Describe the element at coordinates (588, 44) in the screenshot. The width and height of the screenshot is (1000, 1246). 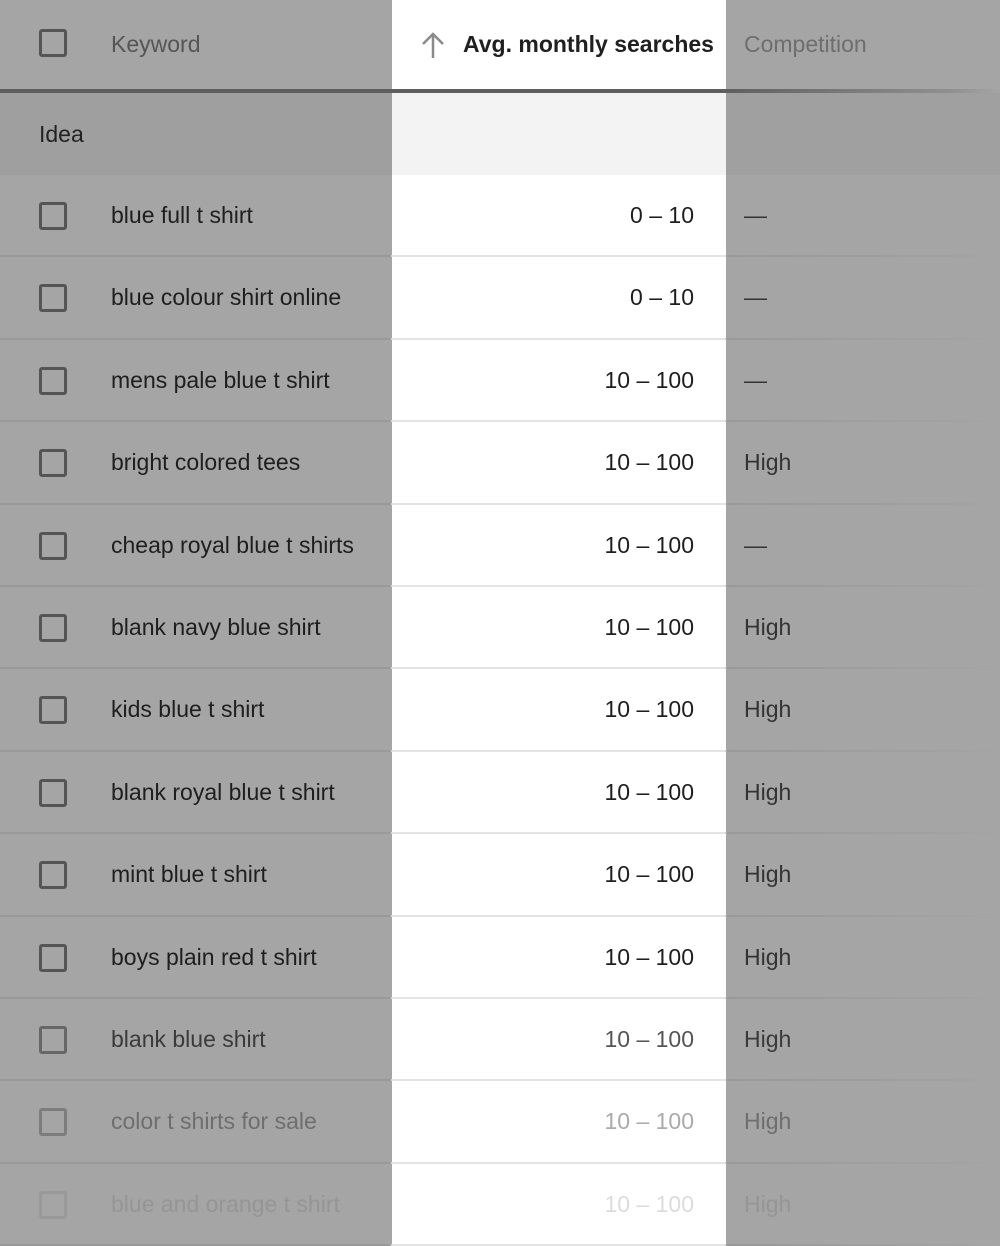
I see `avg-searches-header-label: Avg. monthly searches` at that location.